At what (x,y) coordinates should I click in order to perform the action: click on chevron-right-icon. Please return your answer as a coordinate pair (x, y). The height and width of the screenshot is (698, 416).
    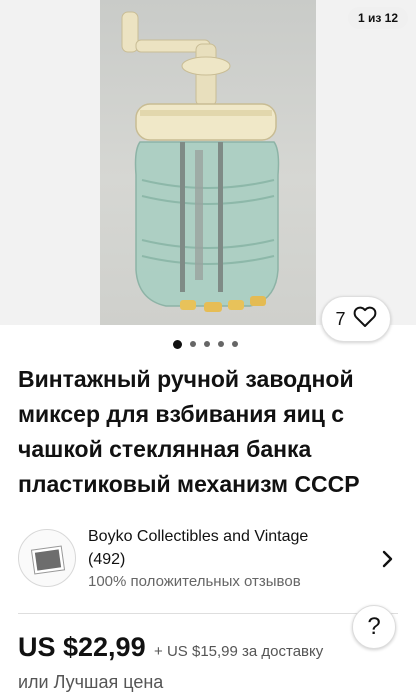
    Looking at the image, I should click on (388, 559).